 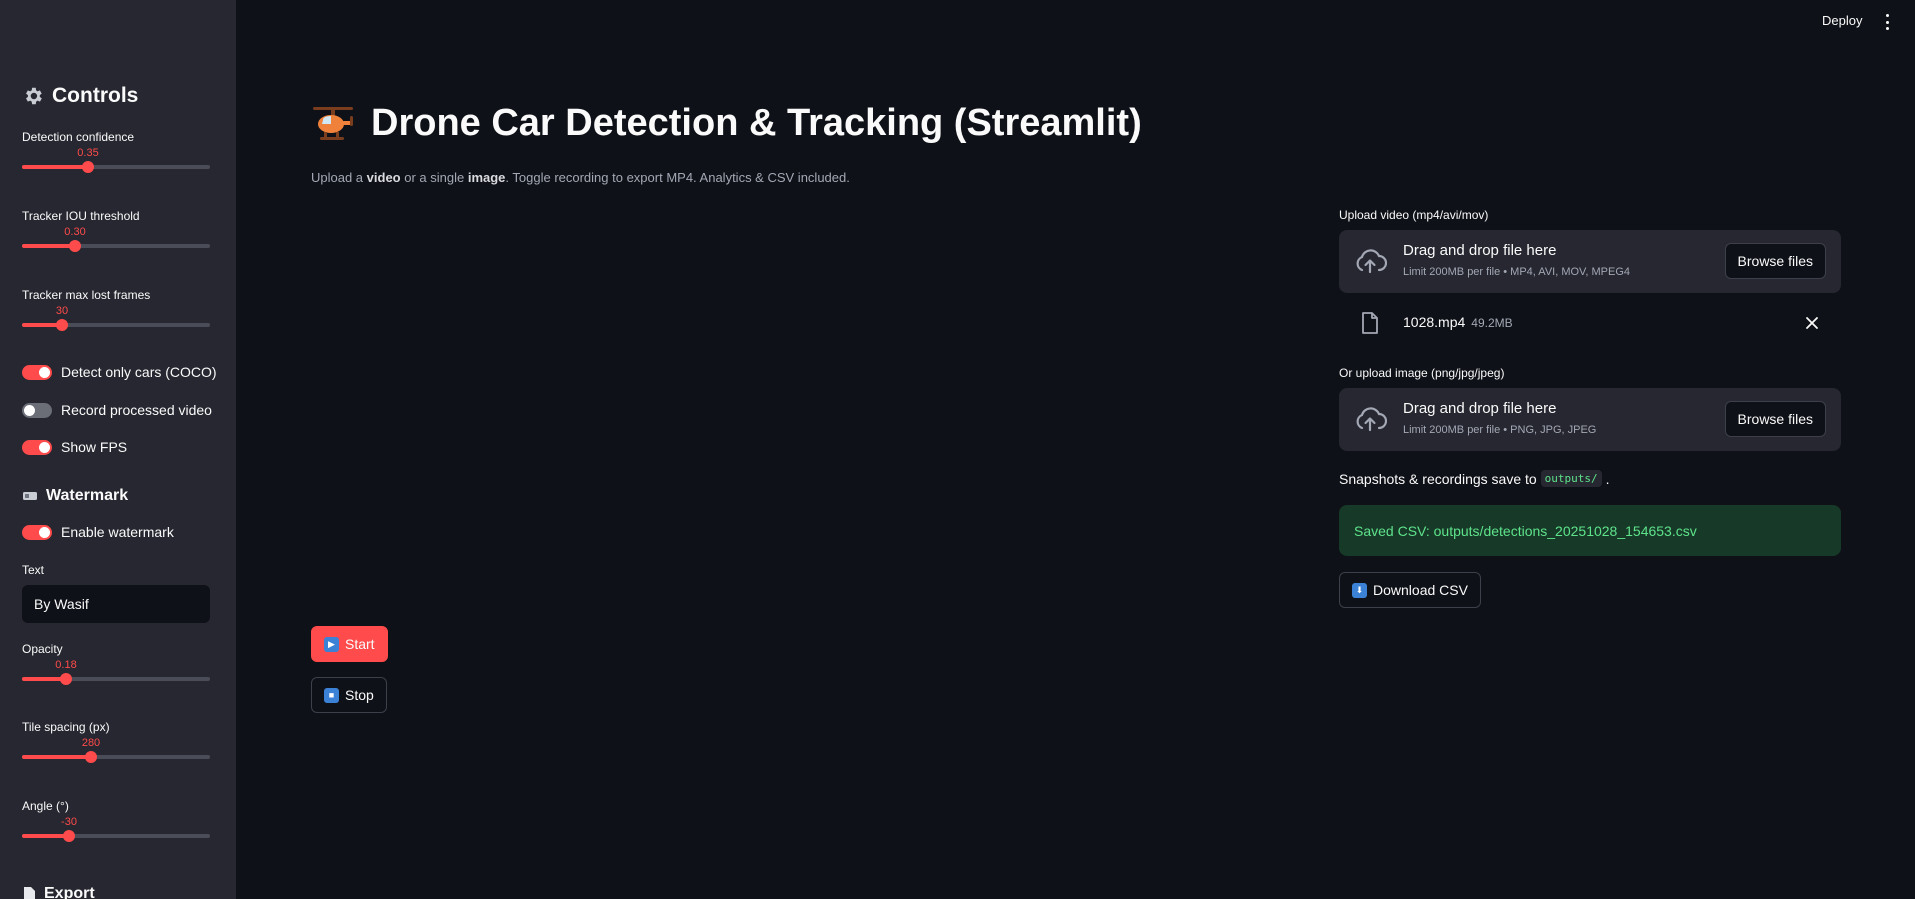 I want to click on subtitle-text: or a single, so click(x=434, y=177).